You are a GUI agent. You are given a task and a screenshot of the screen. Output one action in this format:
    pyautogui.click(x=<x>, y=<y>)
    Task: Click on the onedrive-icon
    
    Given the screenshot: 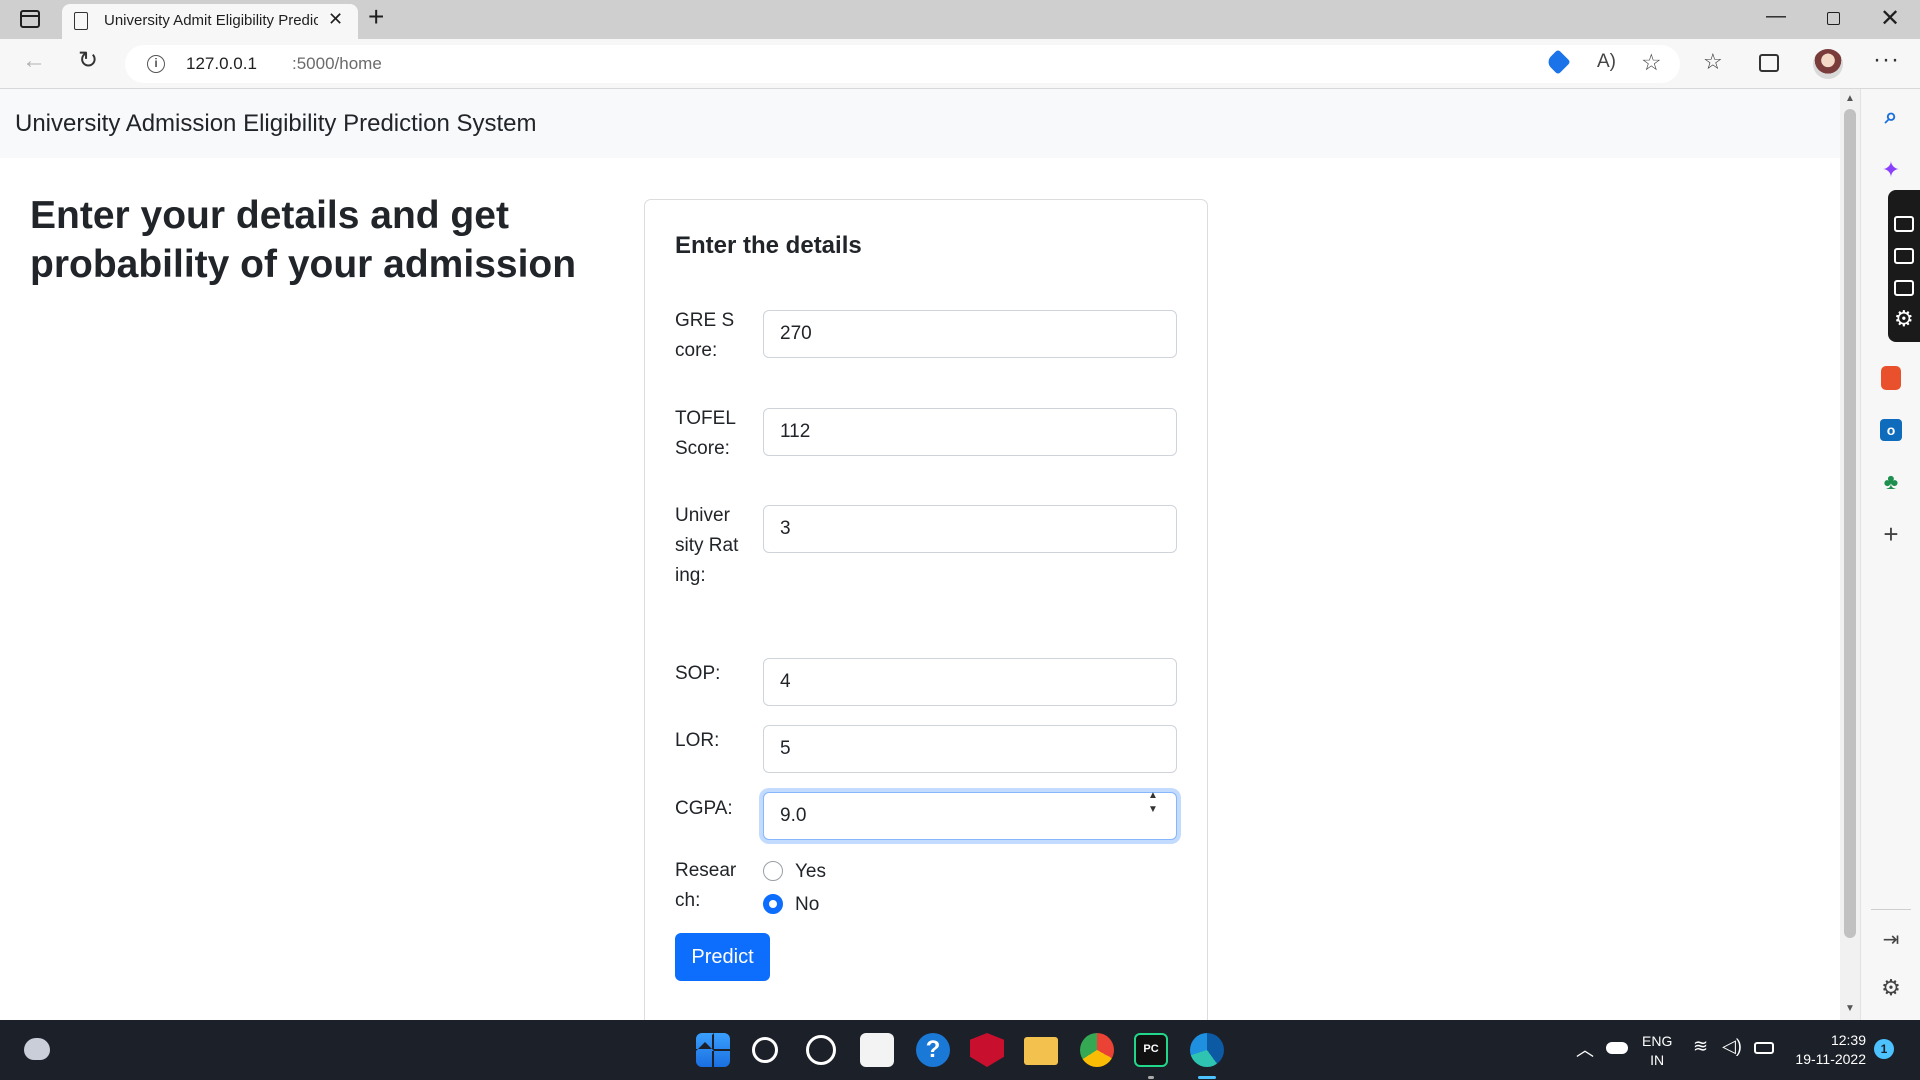 What is the action you would take?
    pyautogui.click(x=1617, y=1048)
    